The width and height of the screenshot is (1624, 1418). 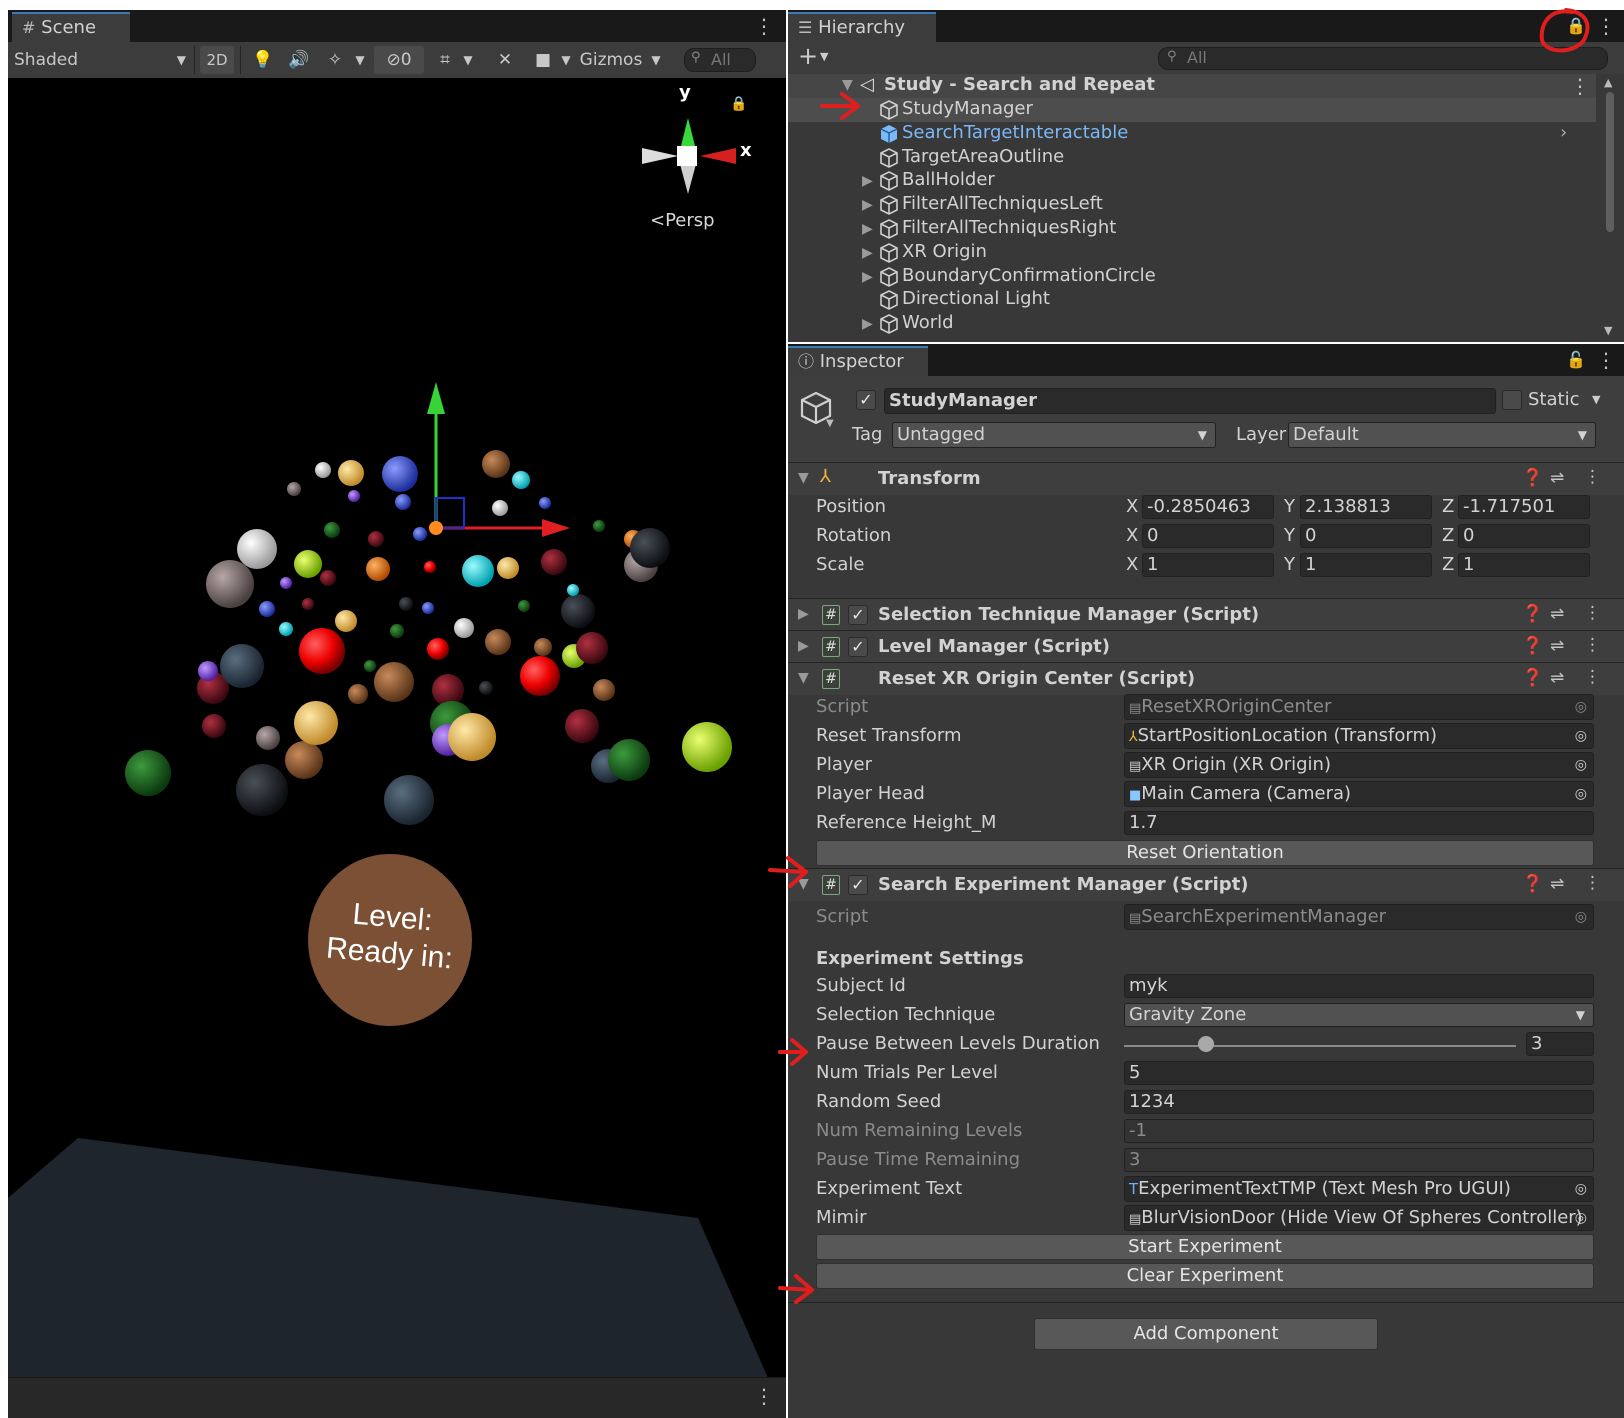 I want to click on projection-toggle: <Persp, so click(x=682, y=220).